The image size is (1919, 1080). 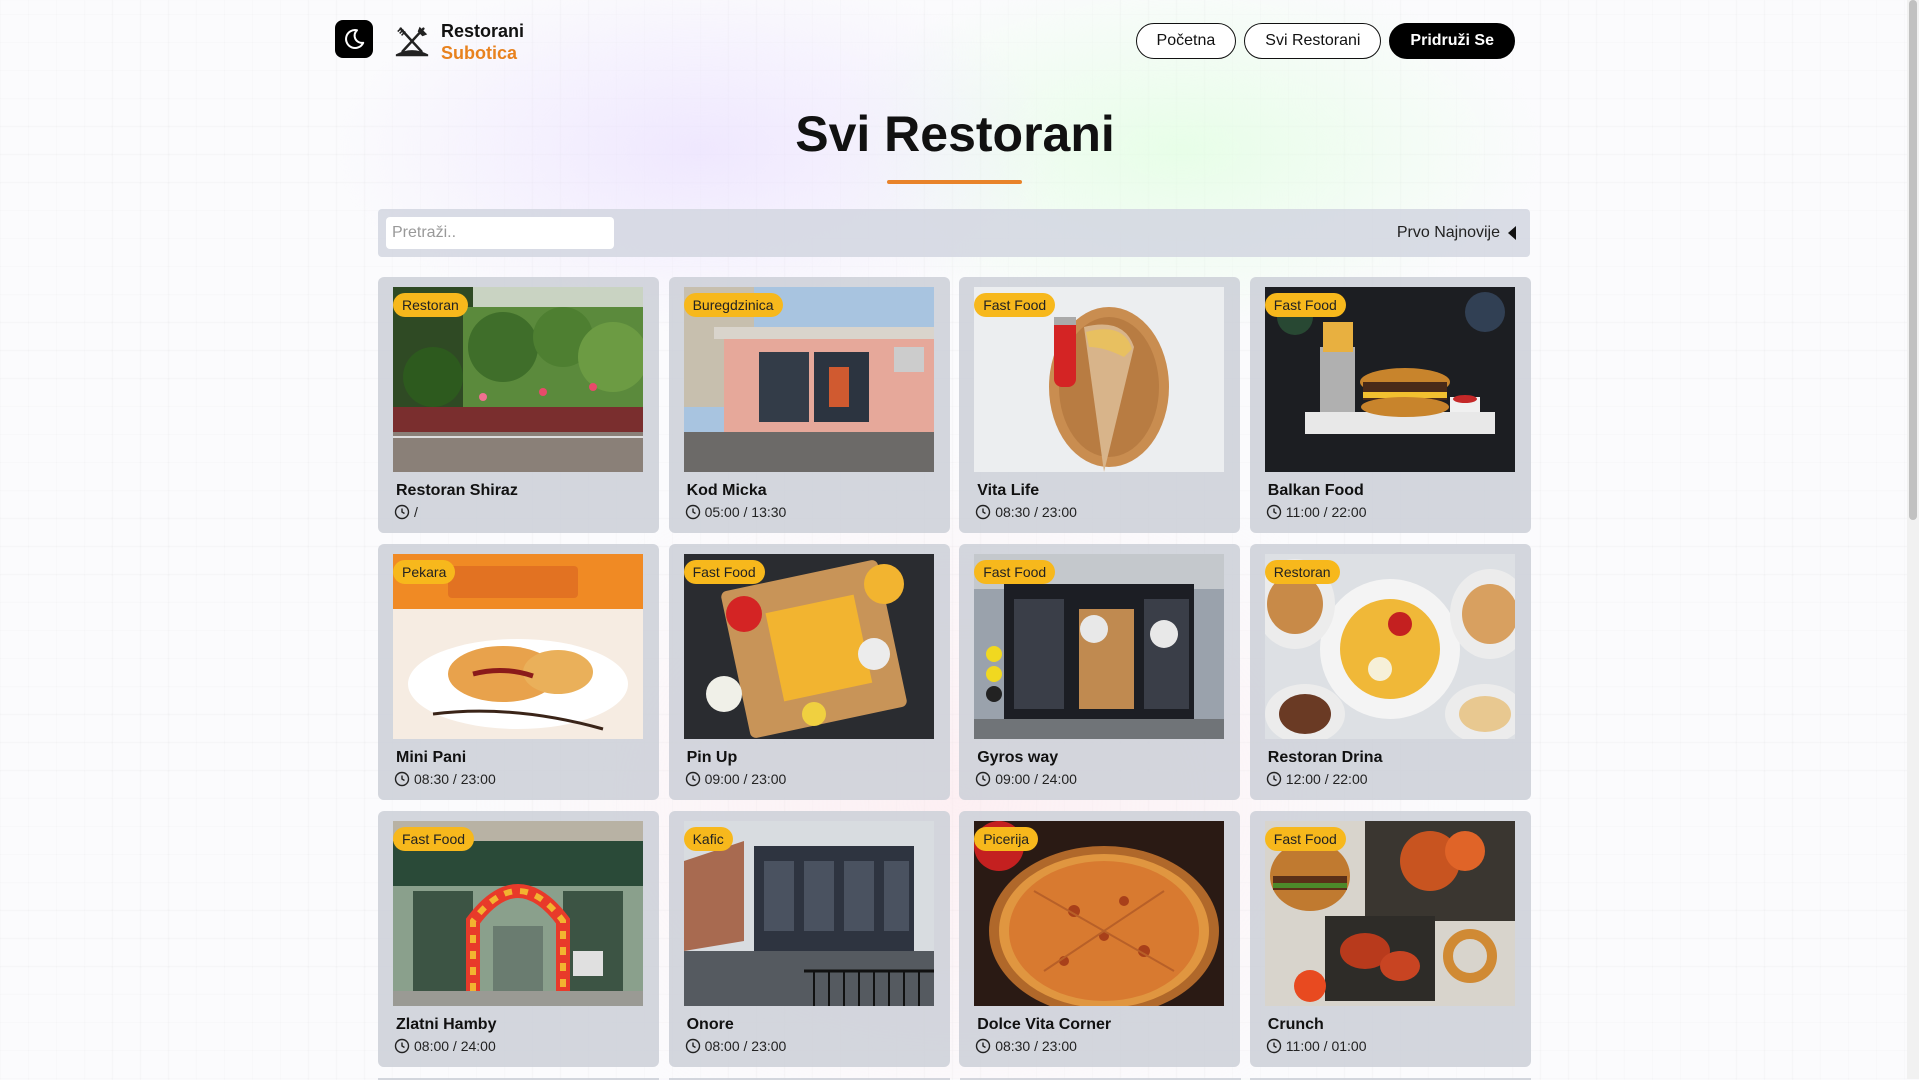 I want to click on restaurant-card: Pekara Mini Pani 08:30 / 23:00, so click(x=518, y=672).